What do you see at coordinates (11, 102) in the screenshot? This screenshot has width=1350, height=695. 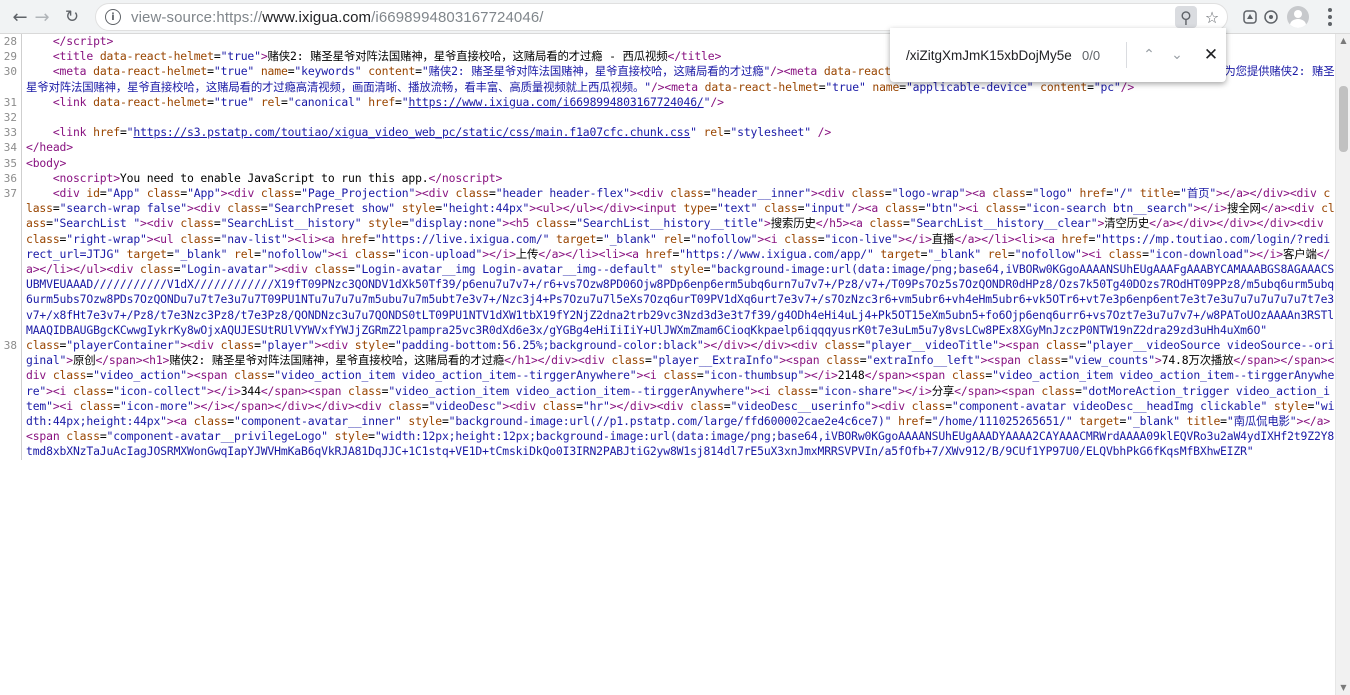 I see `line-number: 31` at bounding box center [11, 102].